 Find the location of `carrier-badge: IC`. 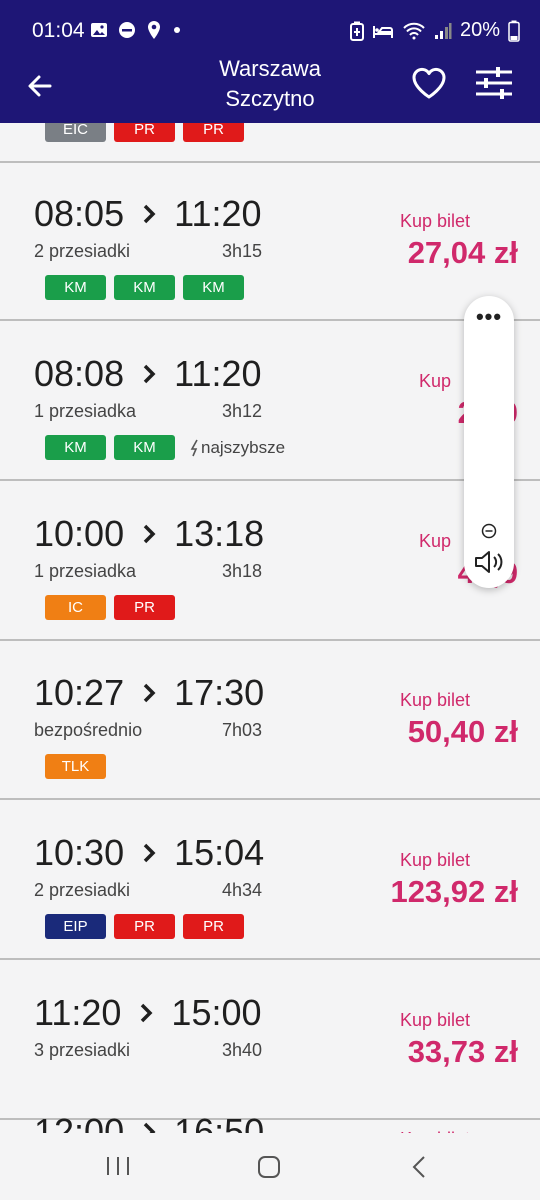

carrier-badge: IC is located at coordinates (75, 607).